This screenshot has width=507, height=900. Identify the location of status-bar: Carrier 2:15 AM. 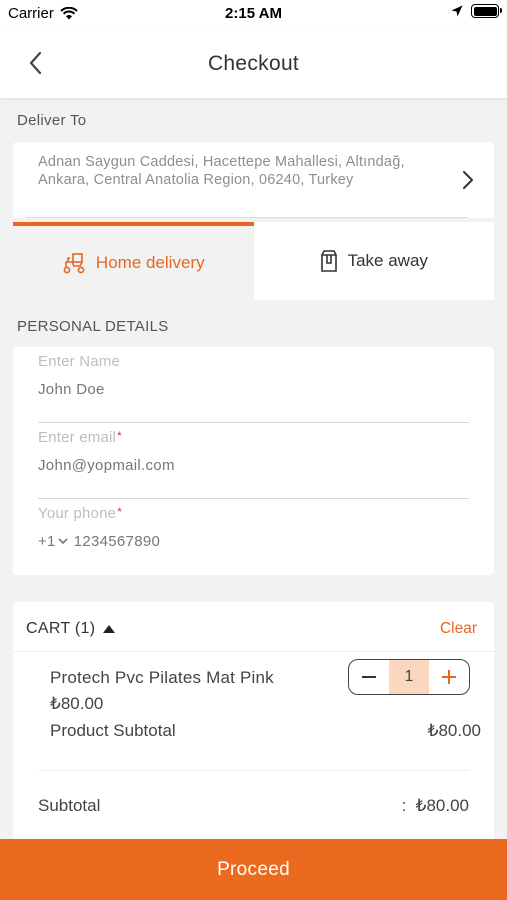
(253, 14).